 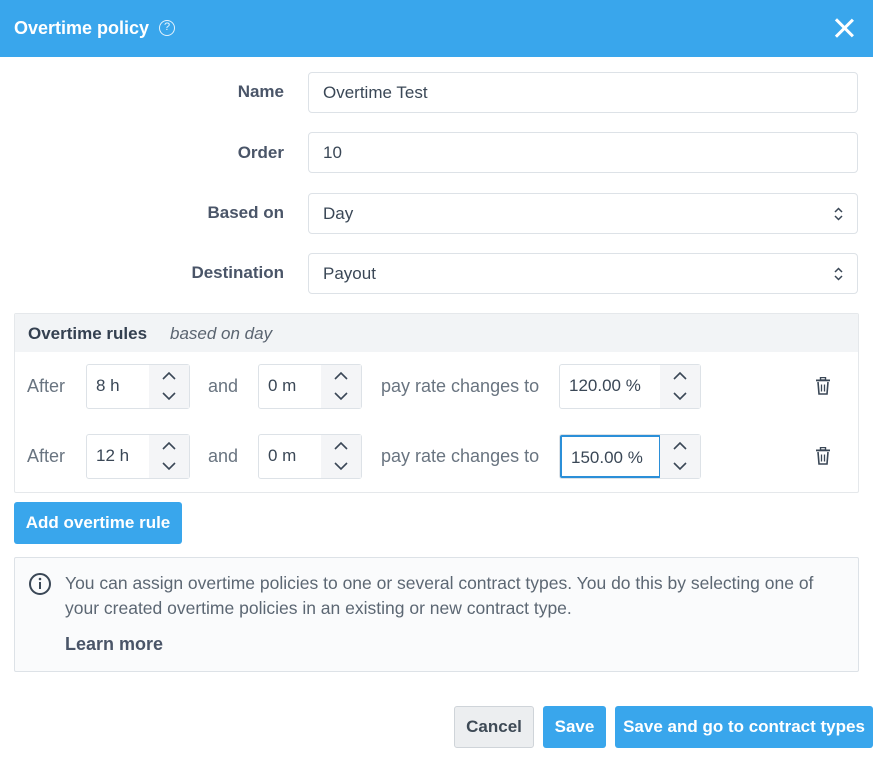 What do you see at coordinates (260, 152) in the screenshot?
I see `order-label: Order` at bounding box center [260, 152].